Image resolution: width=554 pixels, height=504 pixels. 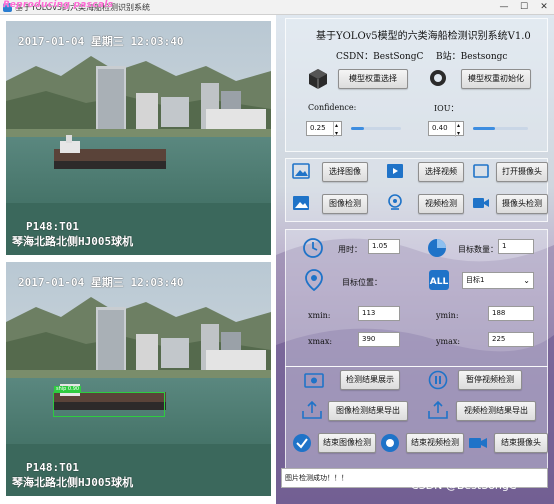 What do you see at coordinates (475, 280) in the screenshot?
I see `target-select-value: 目标1` at bounding box center [475, 280].